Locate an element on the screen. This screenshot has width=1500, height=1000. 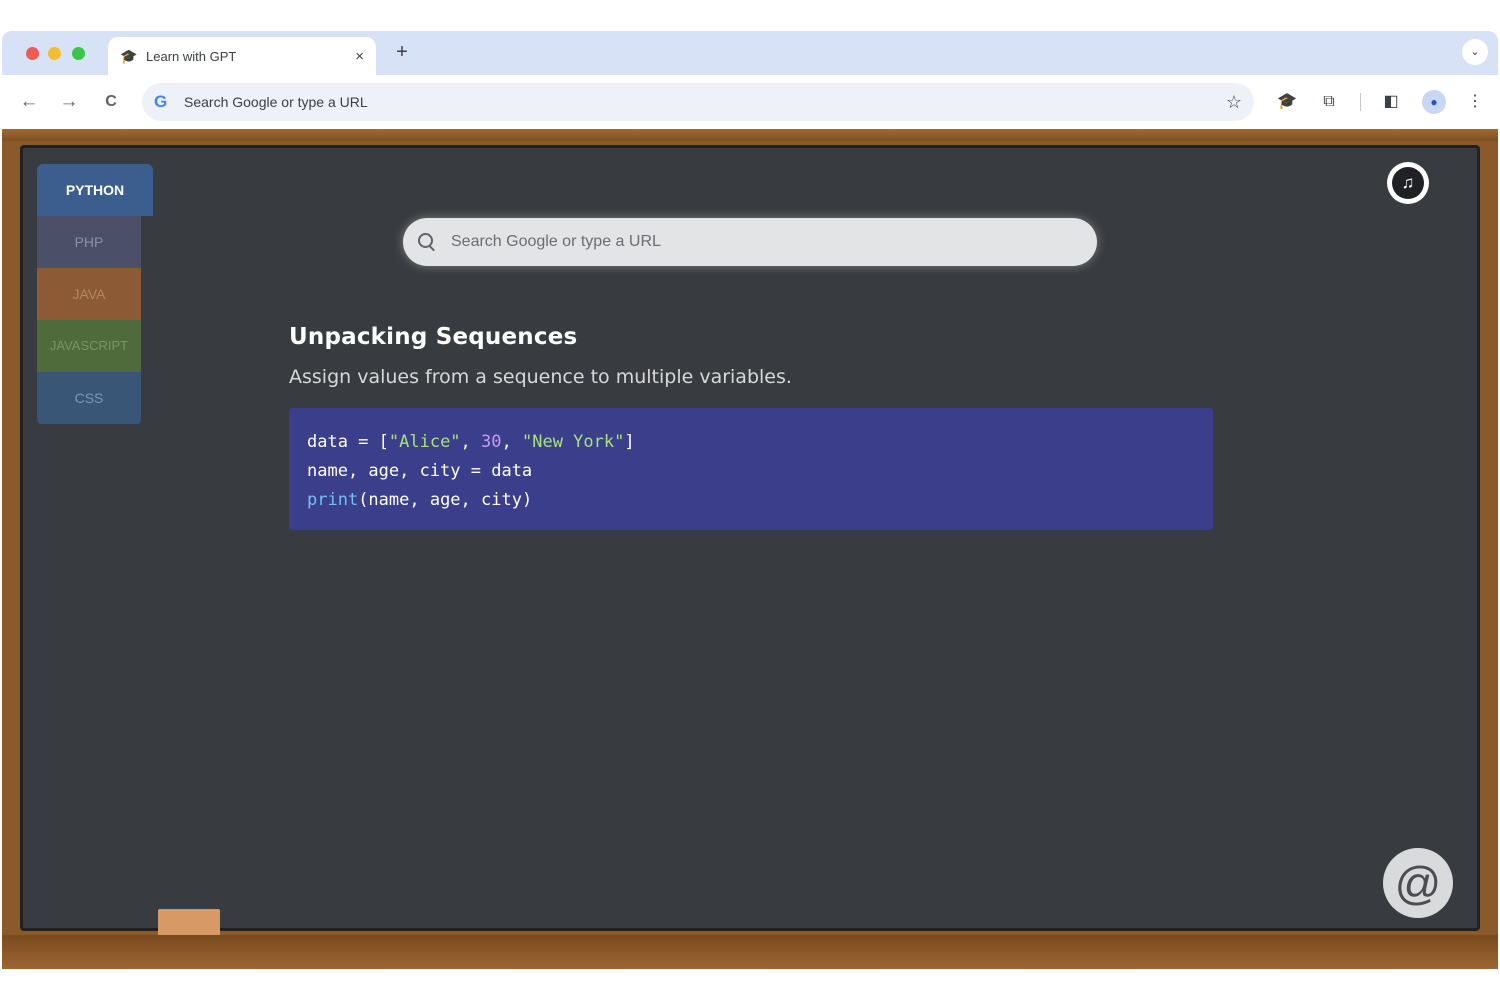
side-panel-icon: ◧ is located at coordinates (1391, 102).